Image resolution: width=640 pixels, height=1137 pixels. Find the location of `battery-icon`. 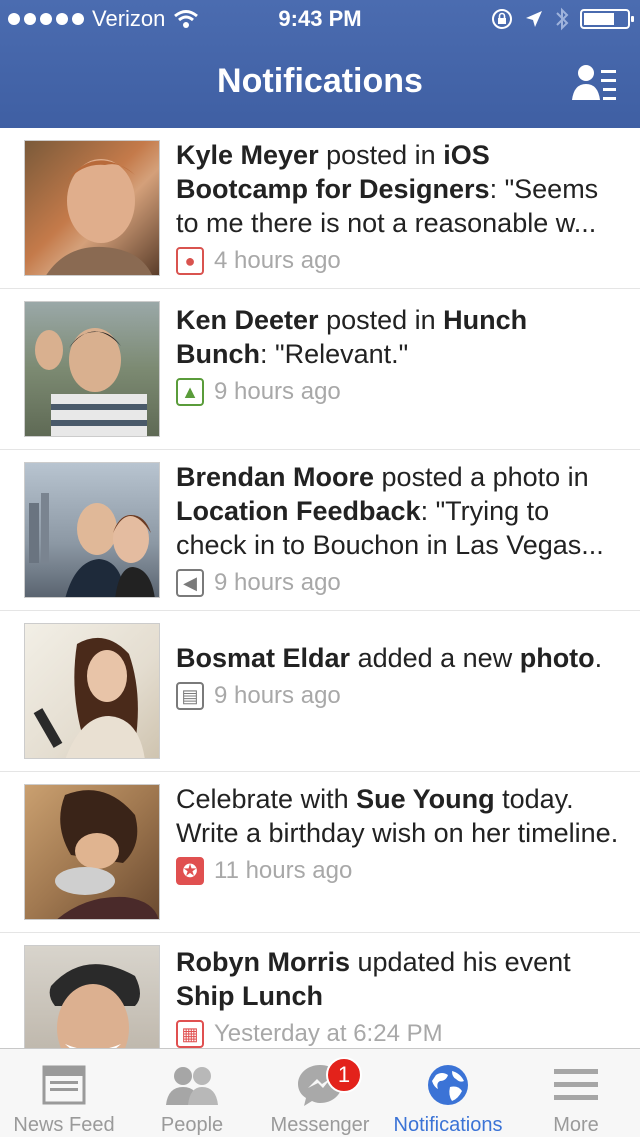

battery-icon is located at coordinates (607, 19).